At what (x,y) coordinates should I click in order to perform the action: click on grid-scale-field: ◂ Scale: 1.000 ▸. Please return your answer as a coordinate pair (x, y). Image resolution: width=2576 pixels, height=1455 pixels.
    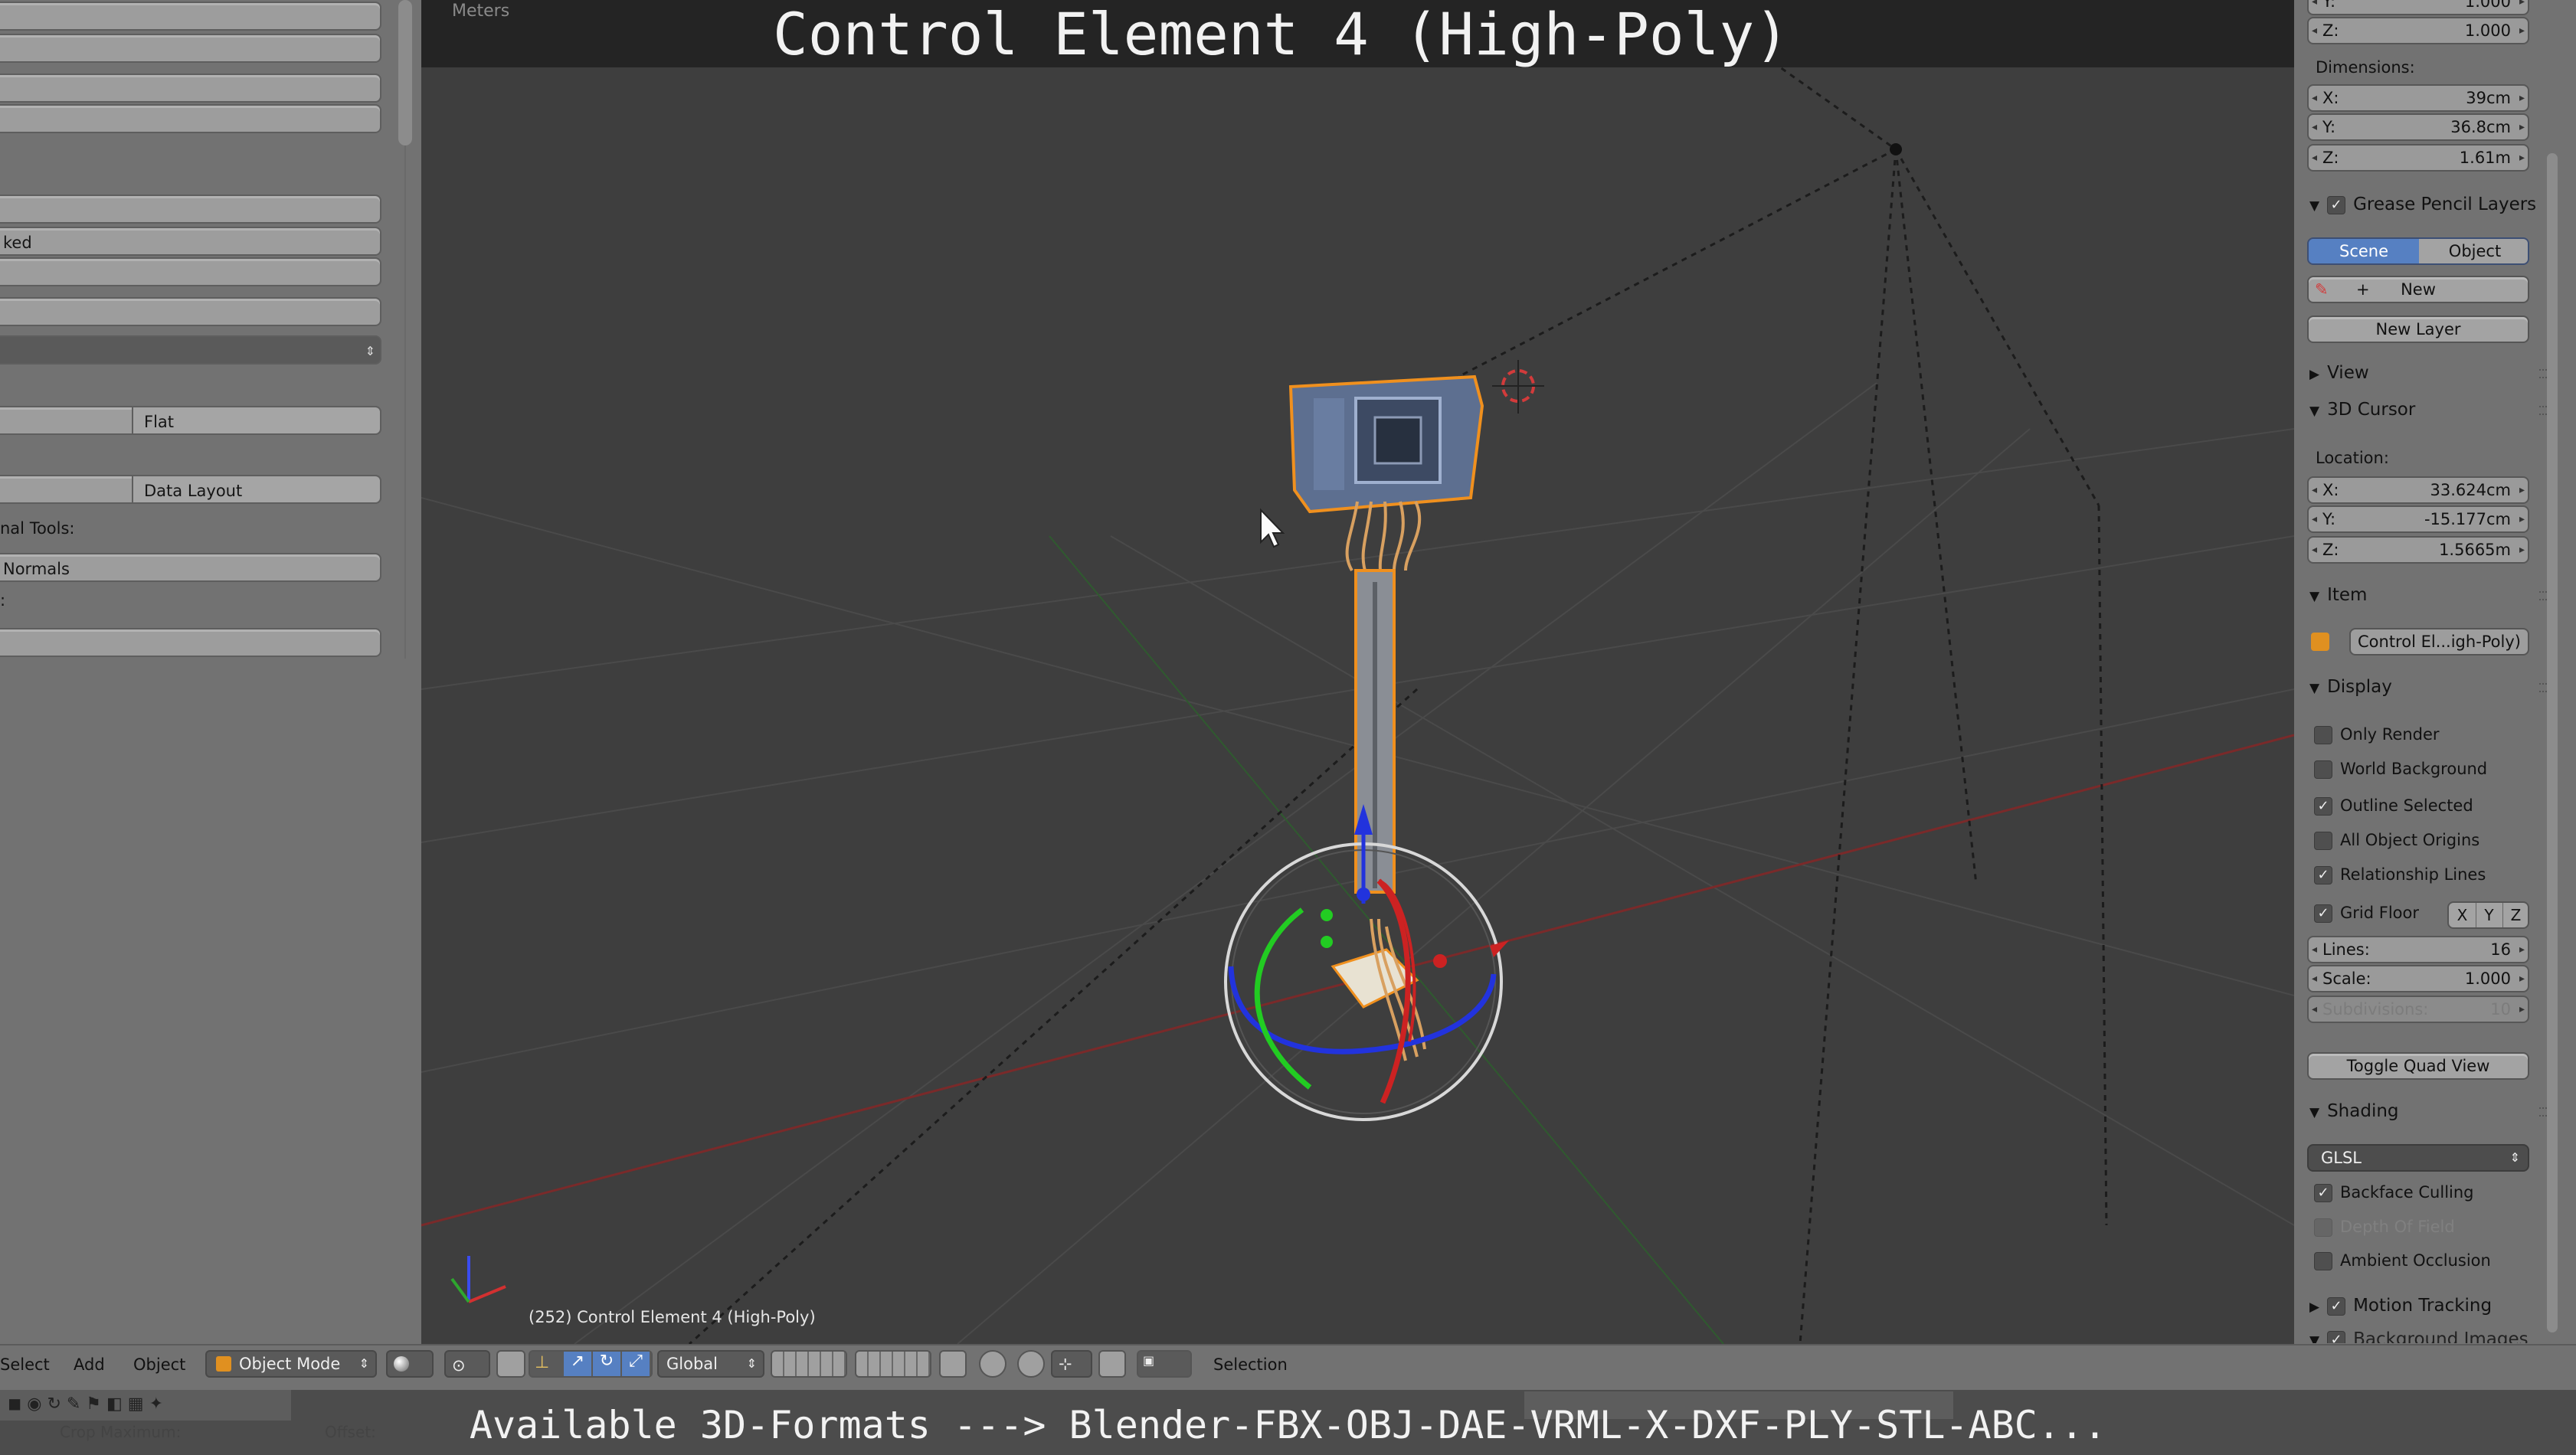
    Looking at the image, I should click on (2418, 979).